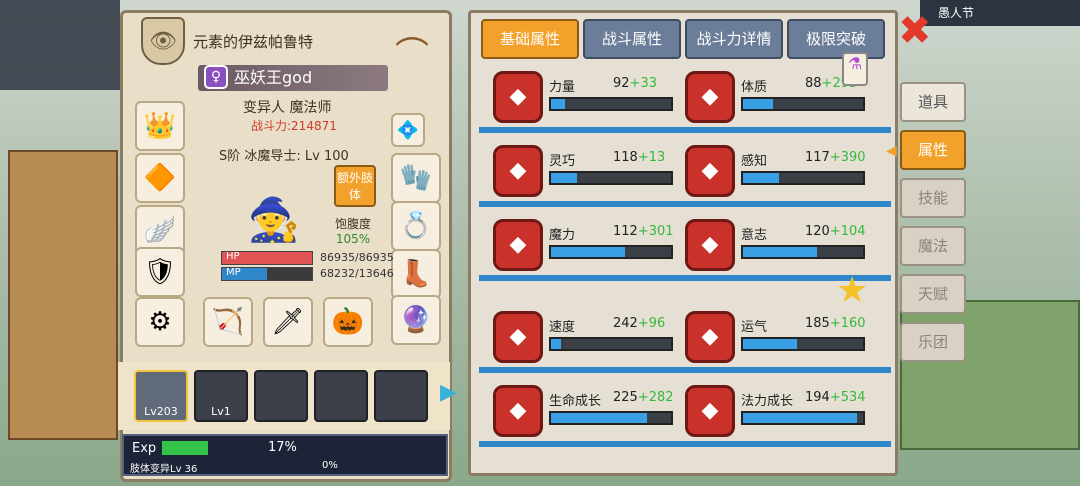 Image resolution: width=1080 pixels, height=486 pixels. I want to click on character-sprite: 🧙, so click(274, 219).